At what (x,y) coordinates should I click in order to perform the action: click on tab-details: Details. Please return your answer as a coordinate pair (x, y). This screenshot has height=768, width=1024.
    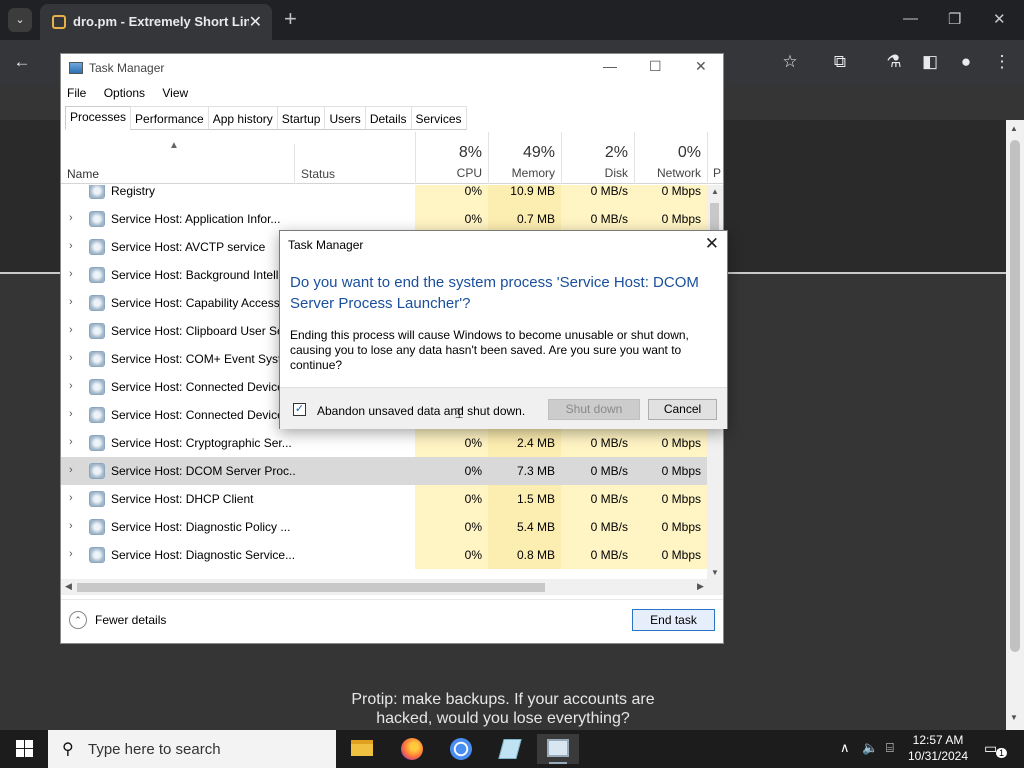
    Looking at the image, I should click on (388, 118).